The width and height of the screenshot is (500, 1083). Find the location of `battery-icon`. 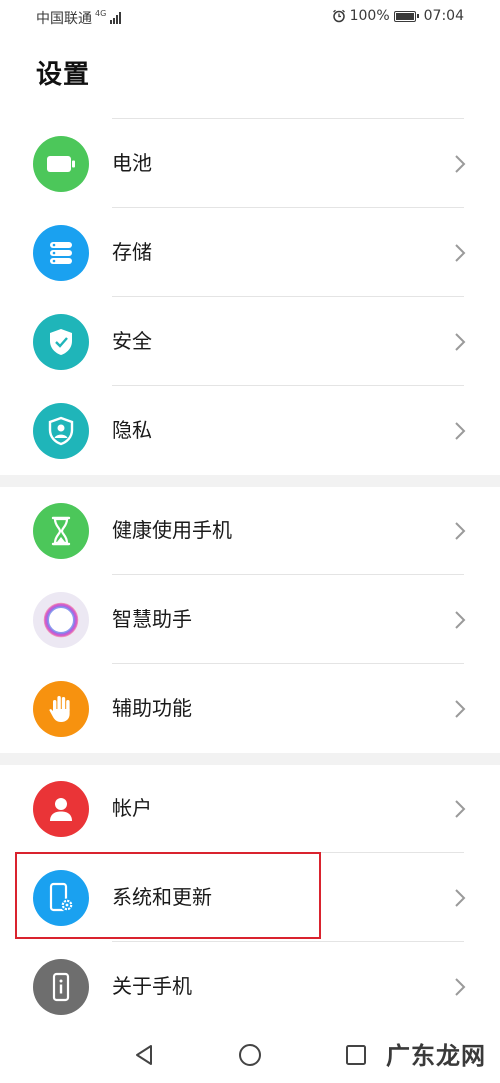

battery-icon is located at coordinates (61, 164).